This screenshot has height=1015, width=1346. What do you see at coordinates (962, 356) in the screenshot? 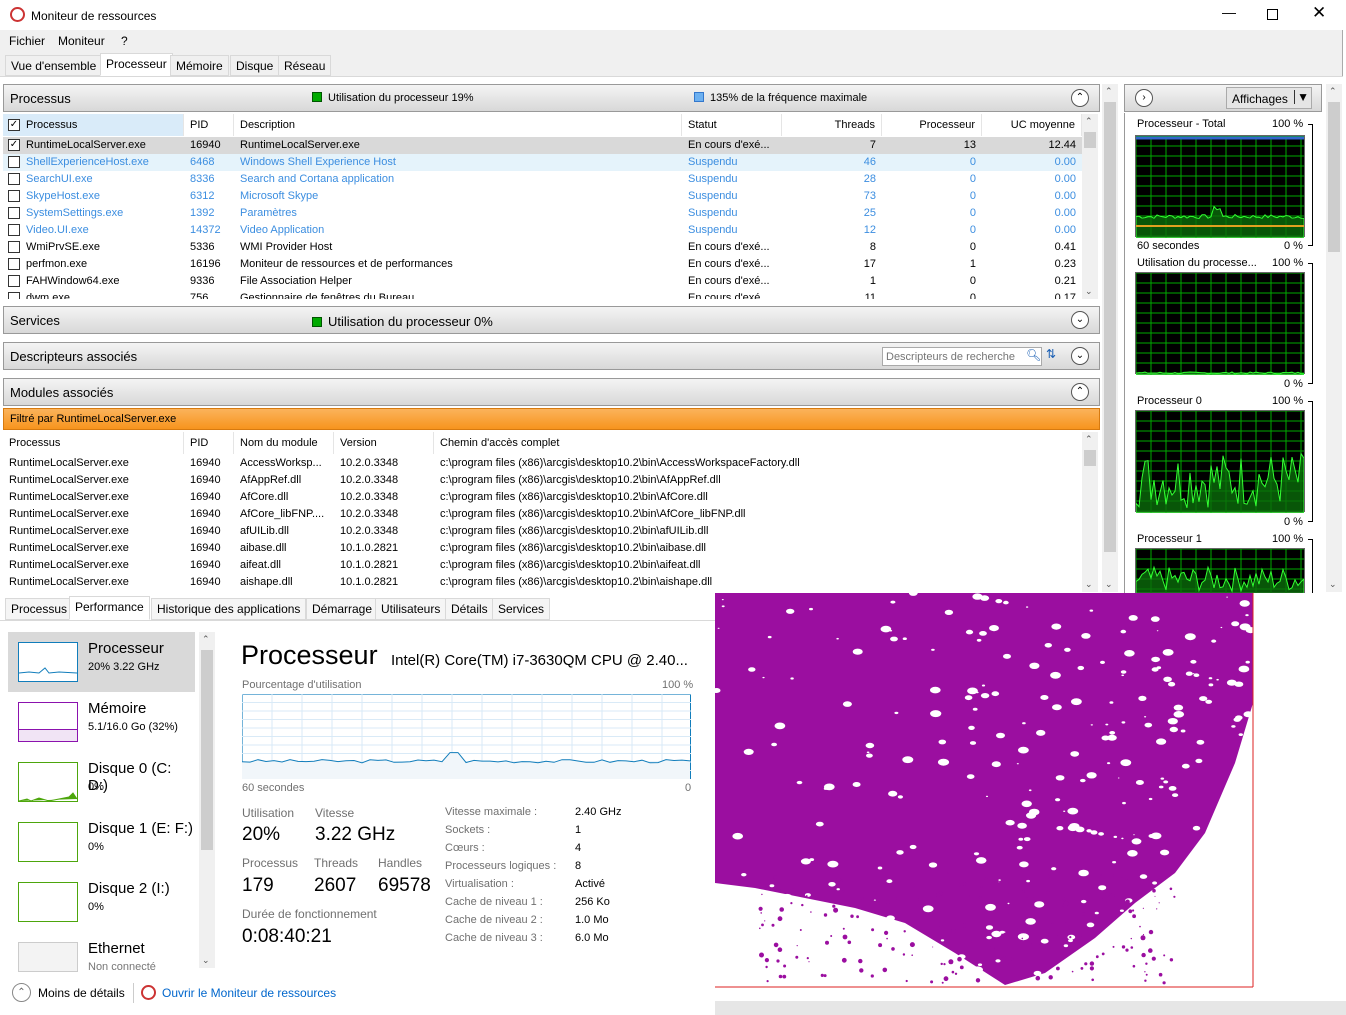
I see `handles-search-input` at bounding box center [962, 356].